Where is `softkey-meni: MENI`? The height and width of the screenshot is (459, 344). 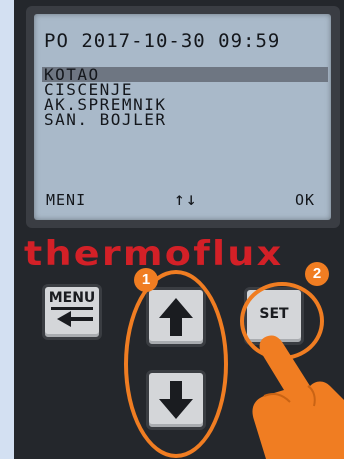
softkey-meni: MENI is located at coordinates (66, 200).